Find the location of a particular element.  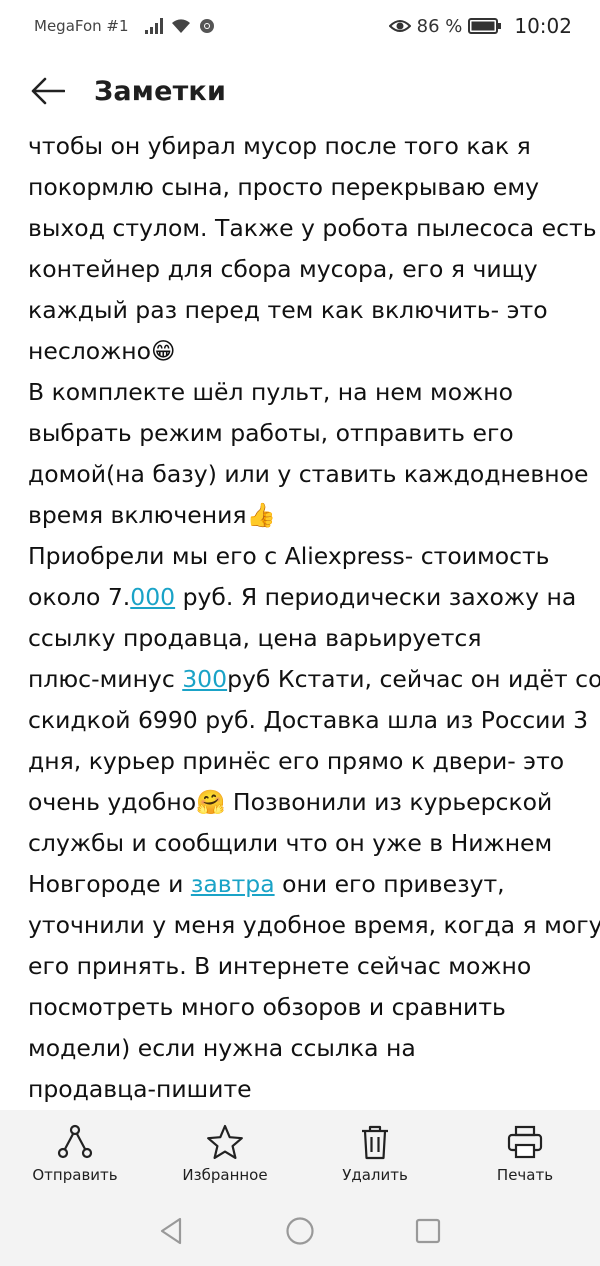

inline-link: 000 is located at coordinates (152, 597).